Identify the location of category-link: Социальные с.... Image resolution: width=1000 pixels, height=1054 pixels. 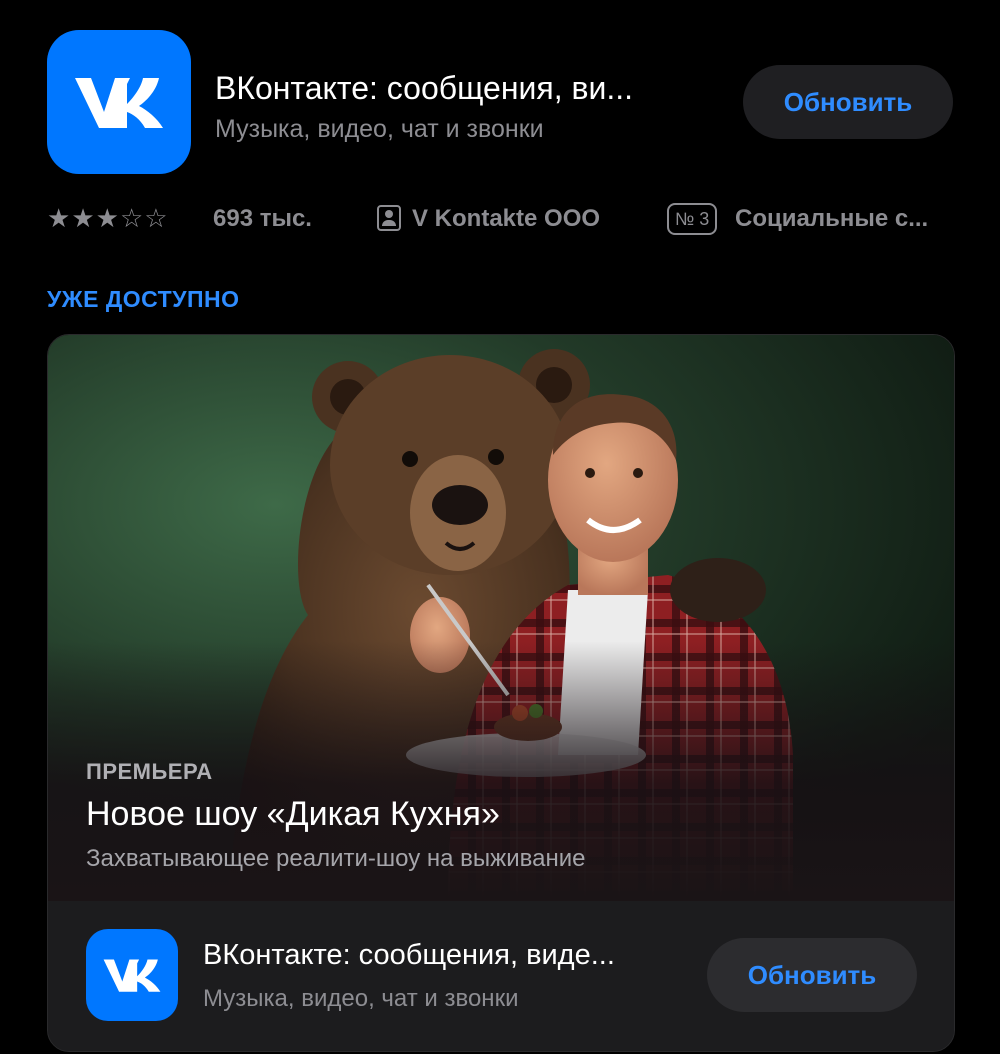
(831, 219).